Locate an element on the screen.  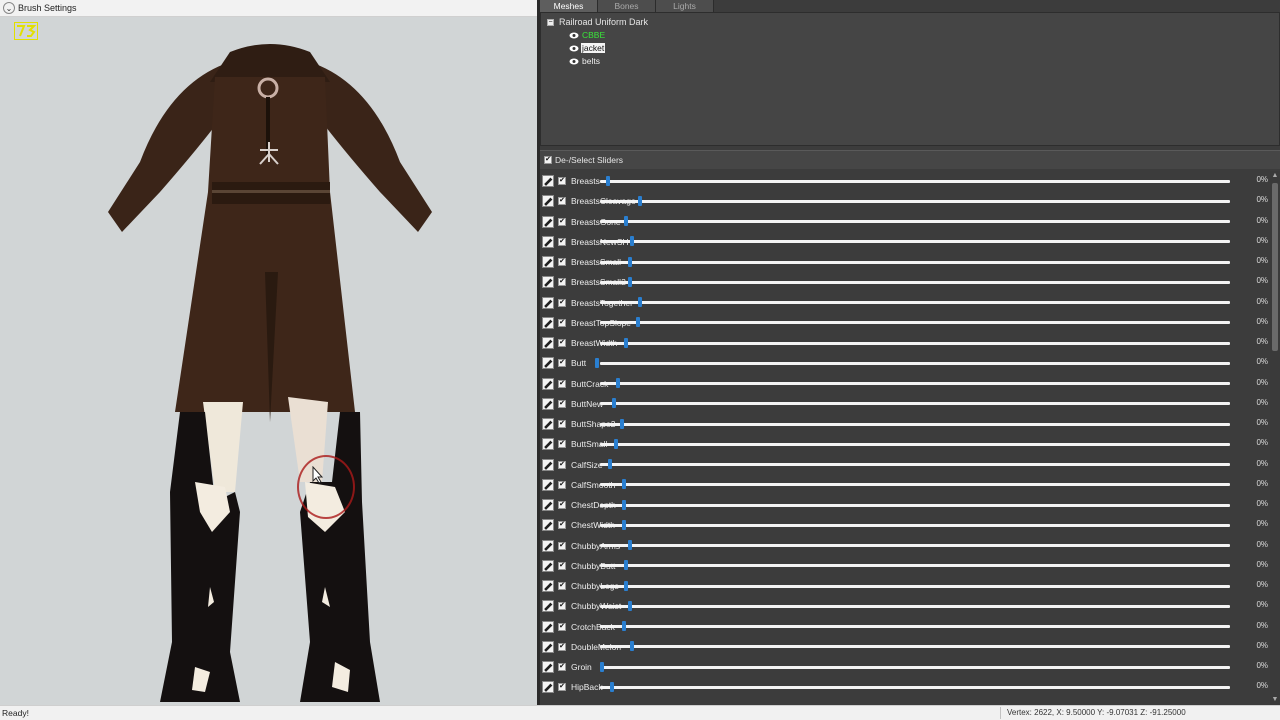
slider-list-scrollbar: ▲ ▼ is located at coordinates (1275, 438).